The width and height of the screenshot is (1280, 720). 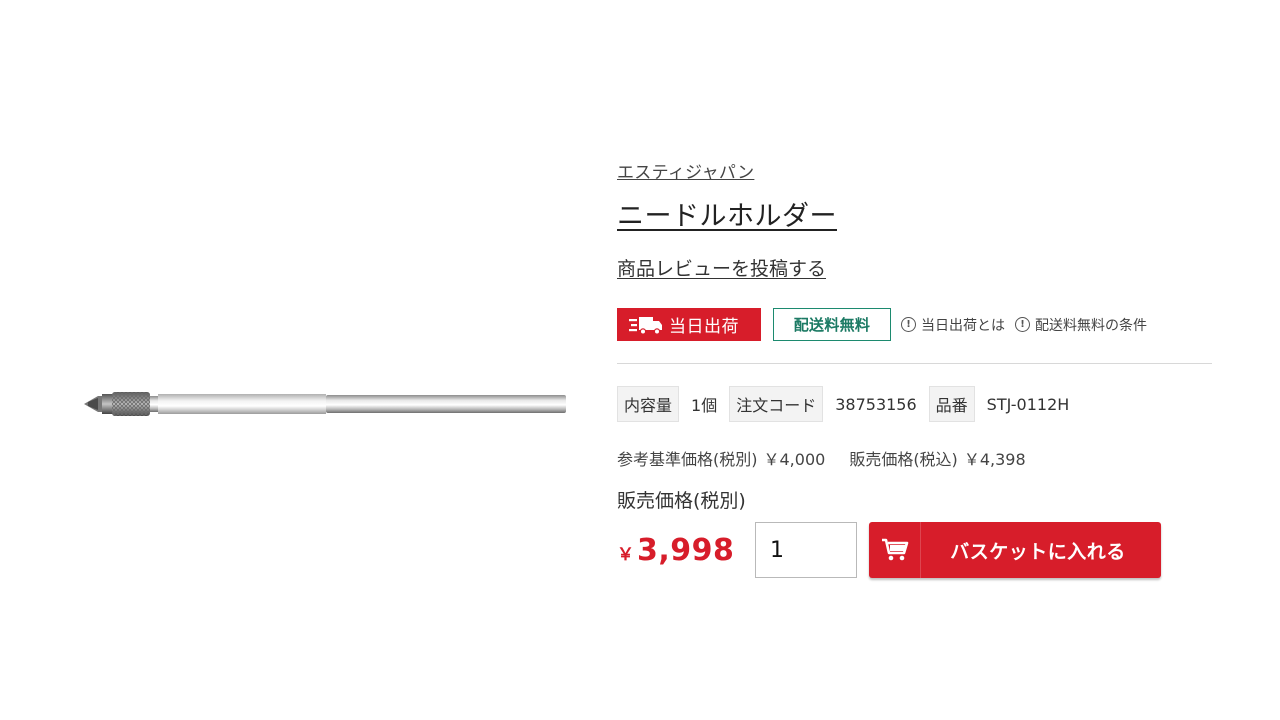 What do you see at coordinates (914, 363) in the screenshot?
I see `divider` at bounding box center [914, 363].